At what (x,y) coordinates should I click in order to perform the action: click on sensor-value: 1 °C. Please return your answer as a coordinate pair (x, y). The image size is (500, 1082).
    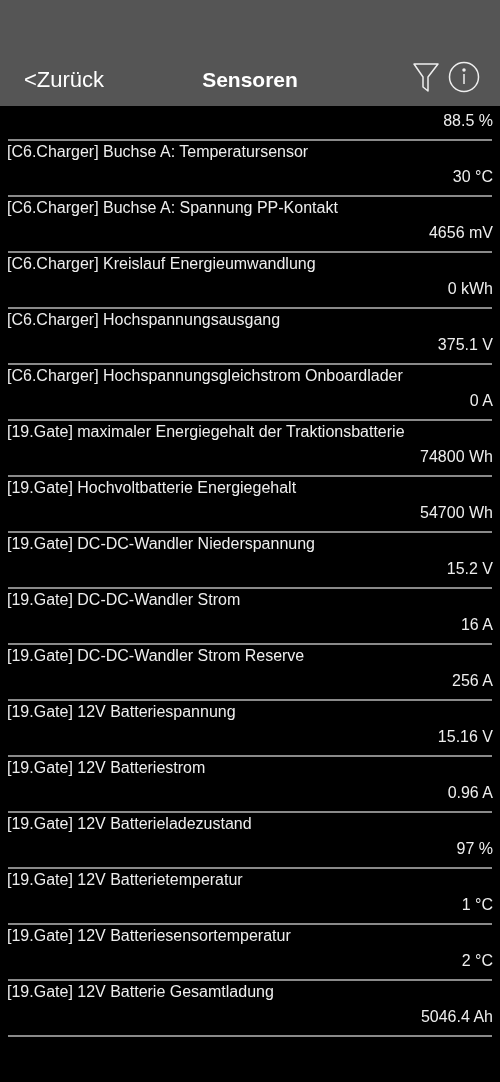
    Looking at the image, I should click on (477, 905).